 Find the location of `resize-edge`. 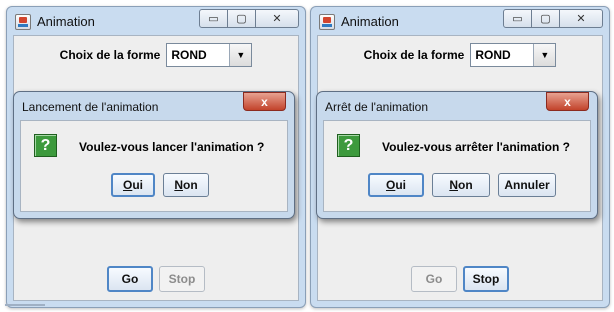

resize-edge is located at coordinates (25, 305).